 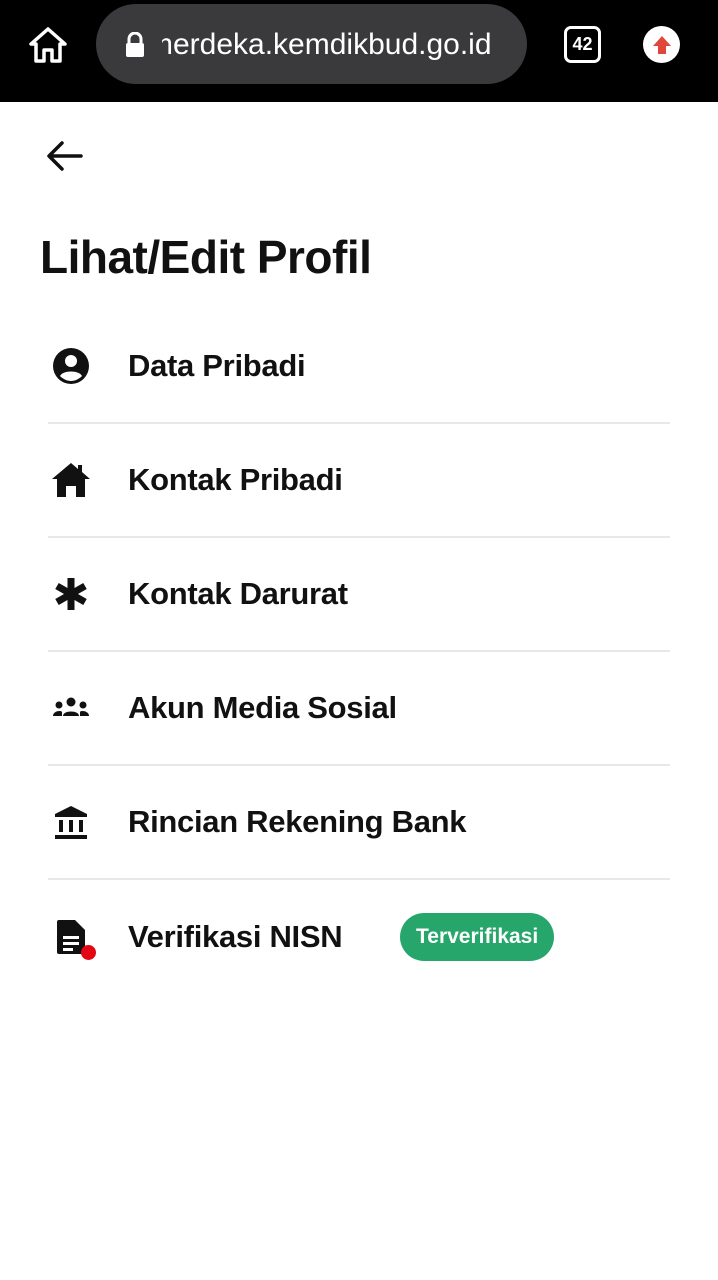 I want to click on menu-item-data-pribadi: Data Pribadi, so click(x=359, y=367).